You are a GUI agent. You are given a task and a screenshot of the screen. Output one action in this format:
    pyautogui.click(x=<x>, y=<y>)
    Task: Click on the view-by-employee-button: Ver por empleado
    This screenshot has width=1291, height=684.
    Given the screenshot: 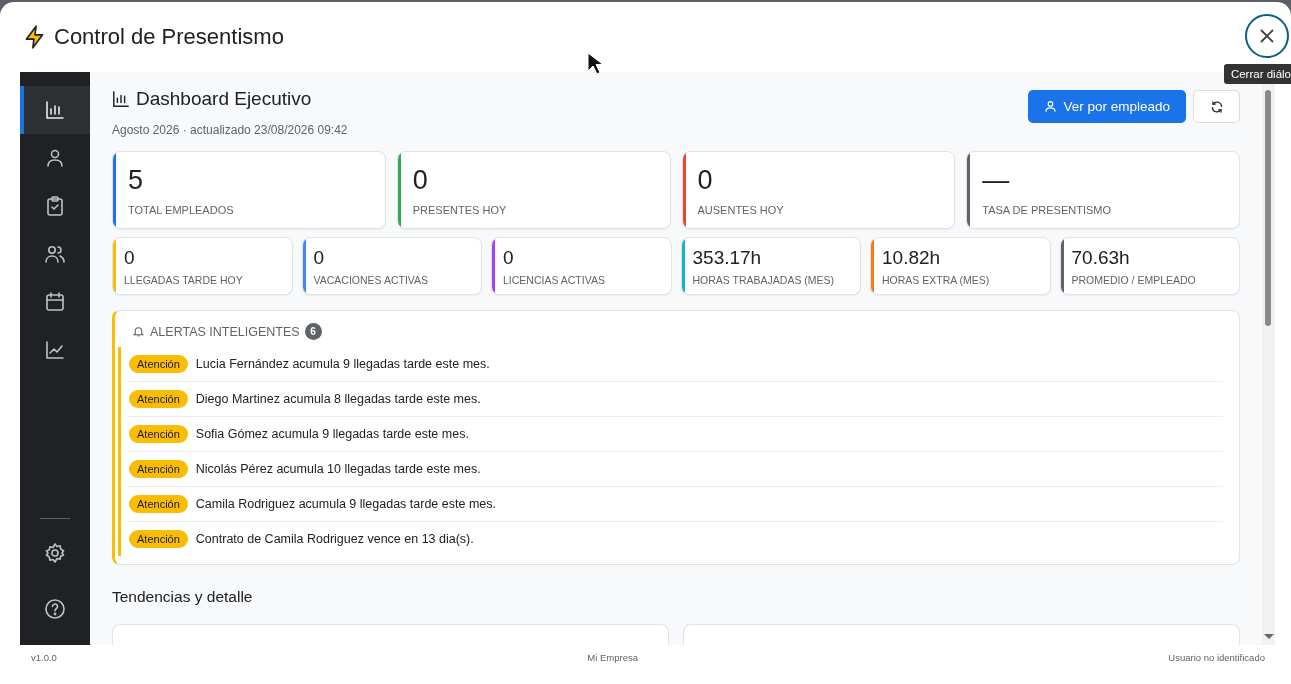 What is the action you would take?
    pyautogui.click(x=1107, y=106)
    